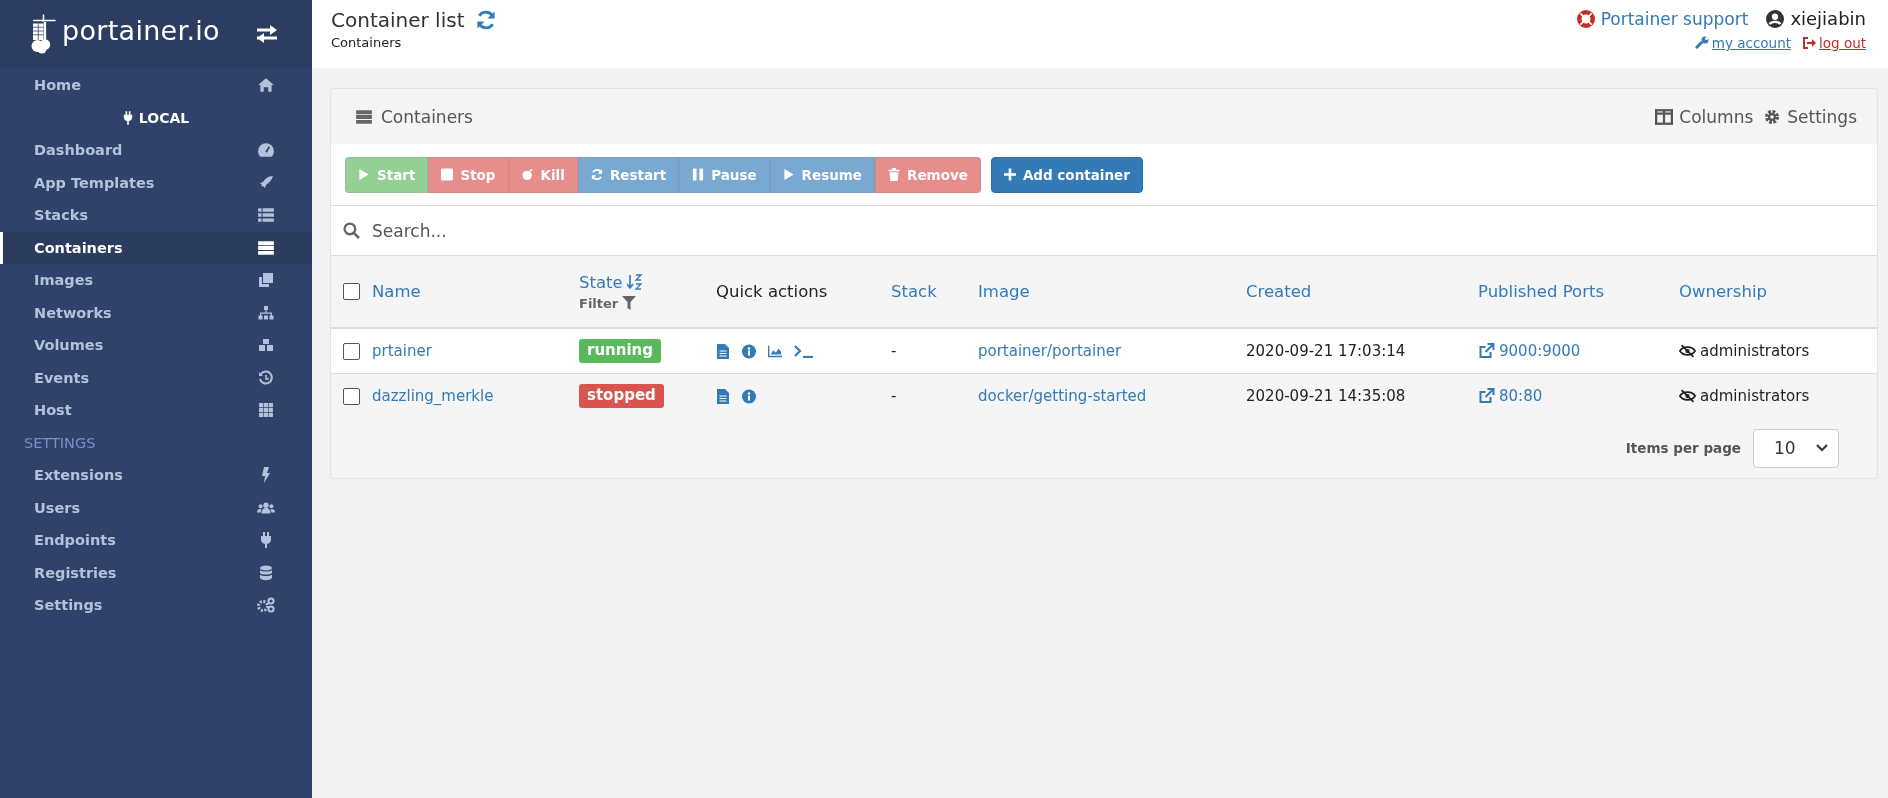  Describe the element at coordinates (629, 303) in the screenshot. I see `filter-icon` at that location.